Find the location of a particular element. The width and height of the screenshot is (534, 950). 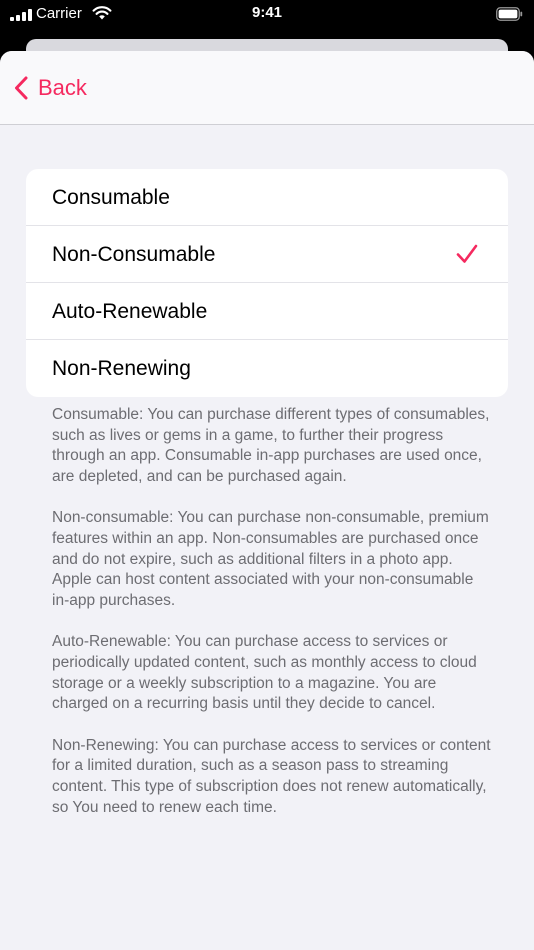

chevron-left-icon is located at coordinates (21, 88).